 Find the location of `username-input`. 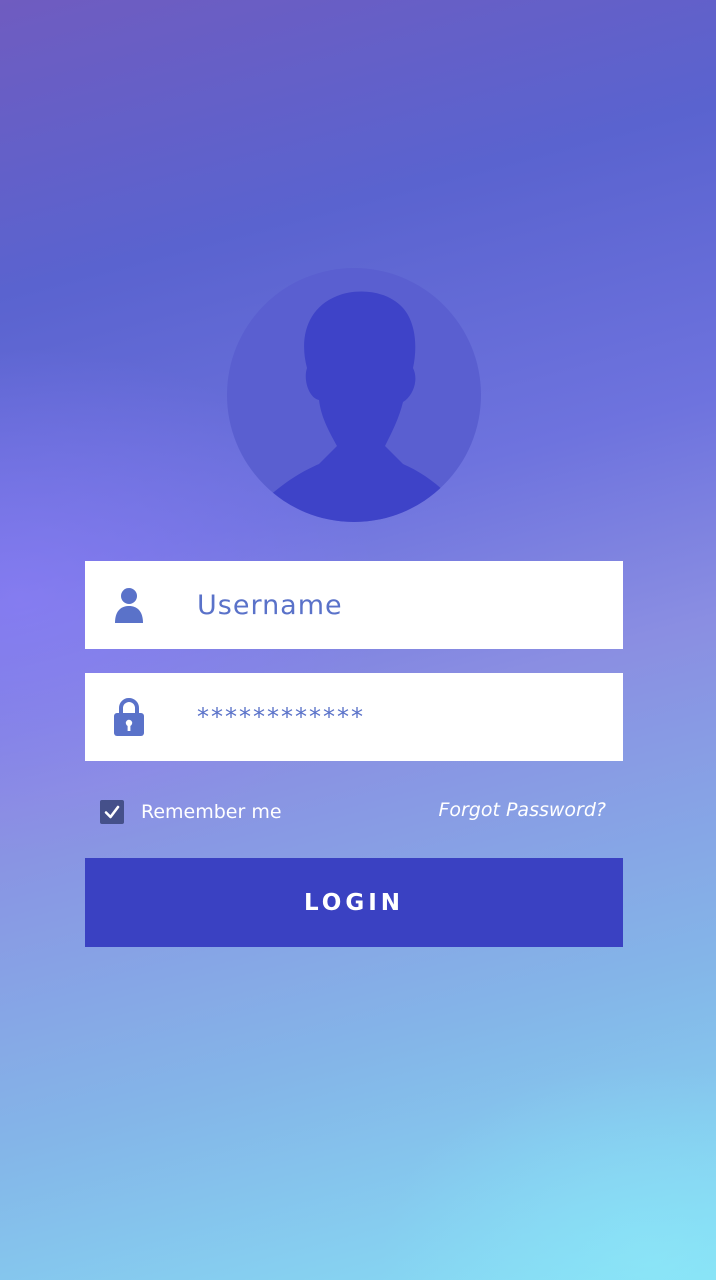

username-input is located at coordinates (397, 605).